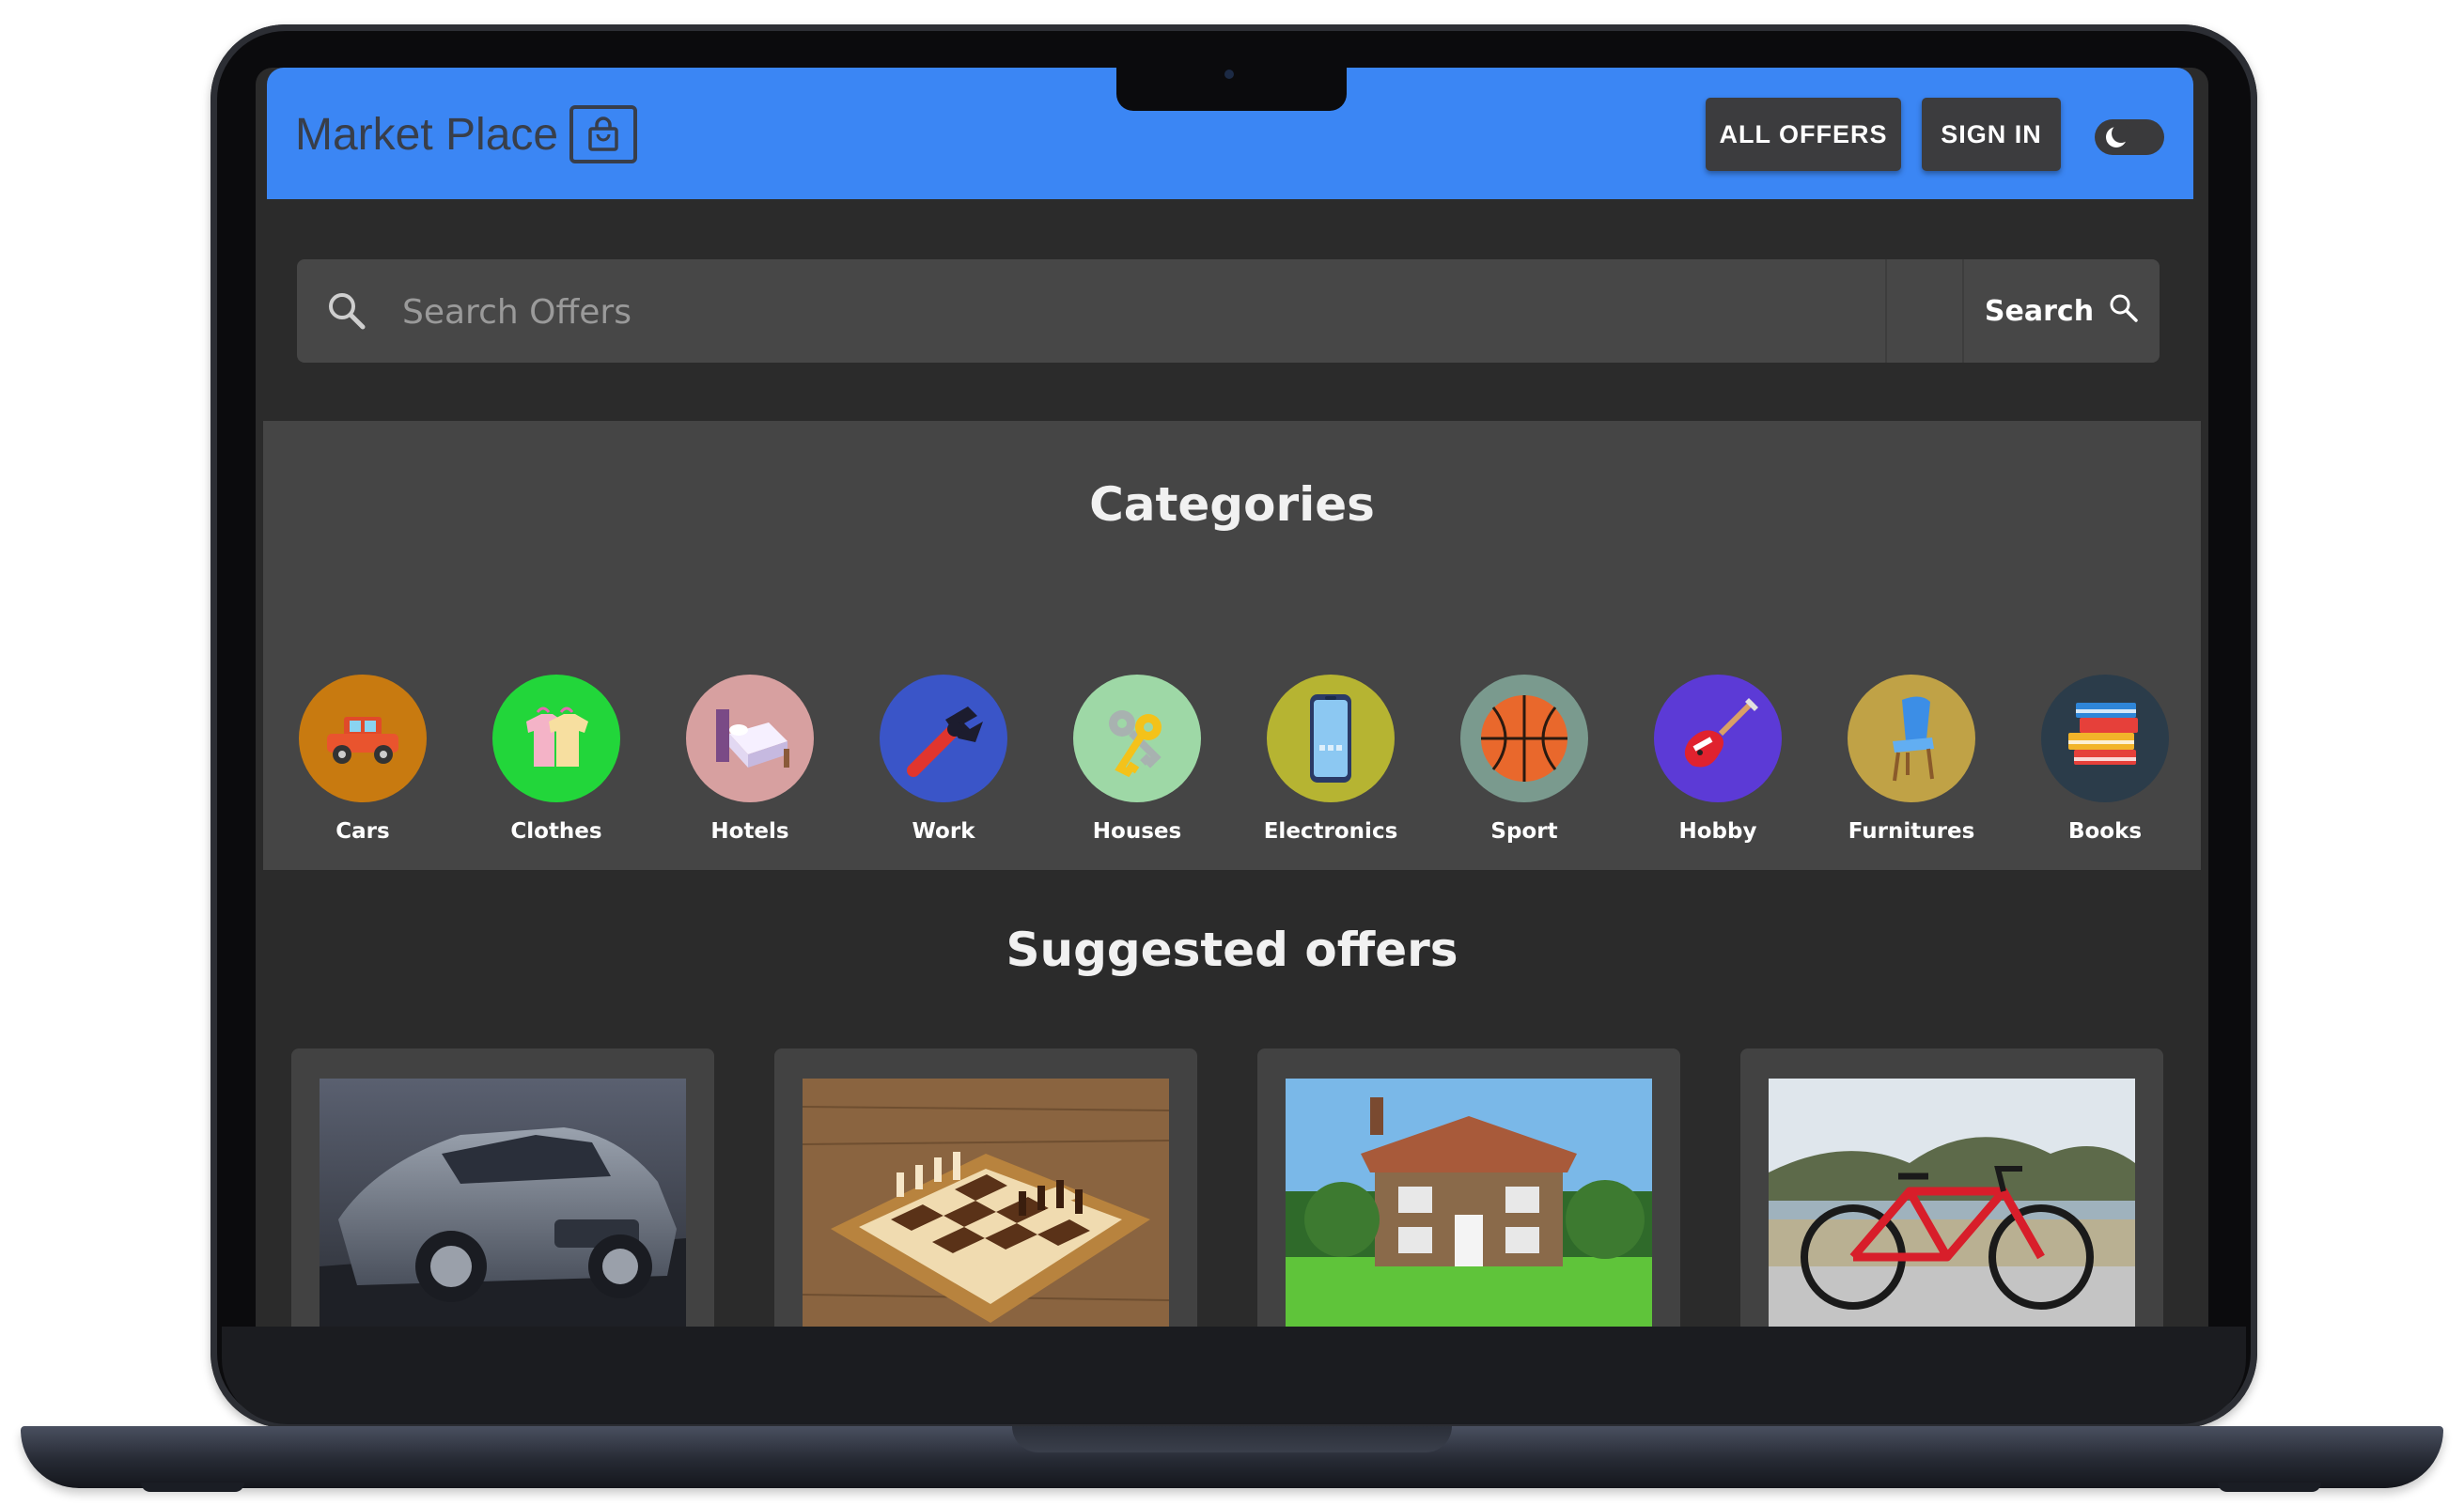 This screenshot has width=2464, height=1506. Describe the element at coordinates (1991, 134) in the screenshot. I see `sign-in-button: SIGN IN` at that location.